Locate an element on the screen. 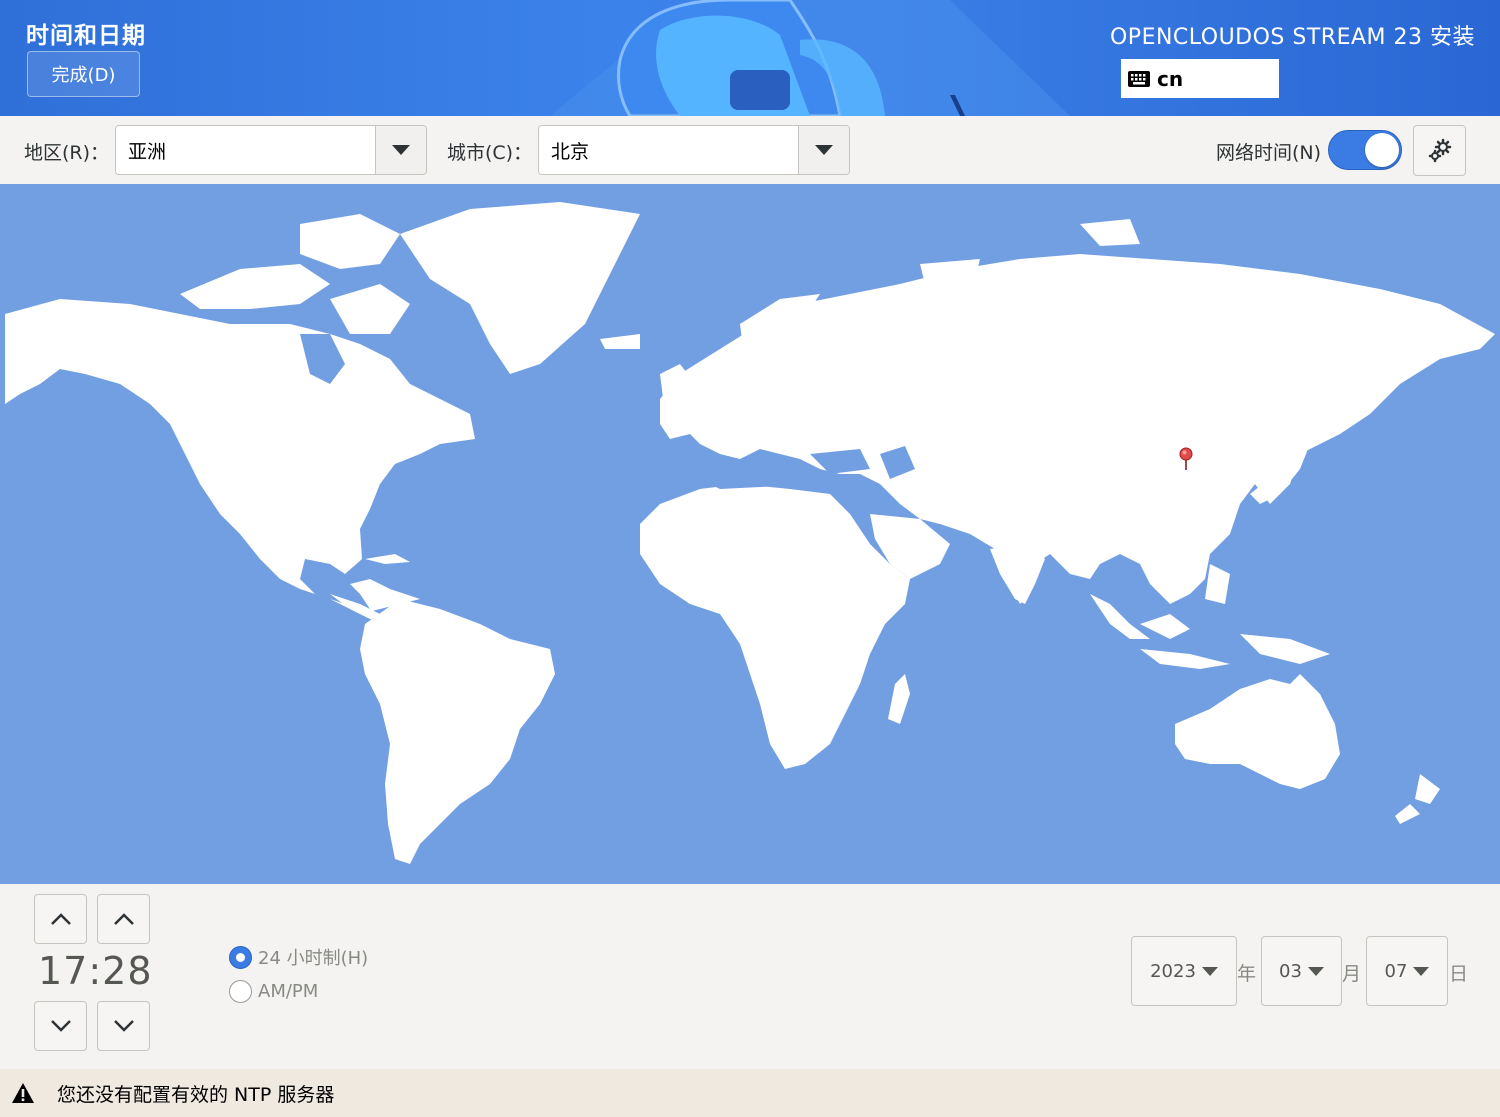 The image size is (1500, 1117). day-combobox: 07 is located at coordinates (1407, 971).